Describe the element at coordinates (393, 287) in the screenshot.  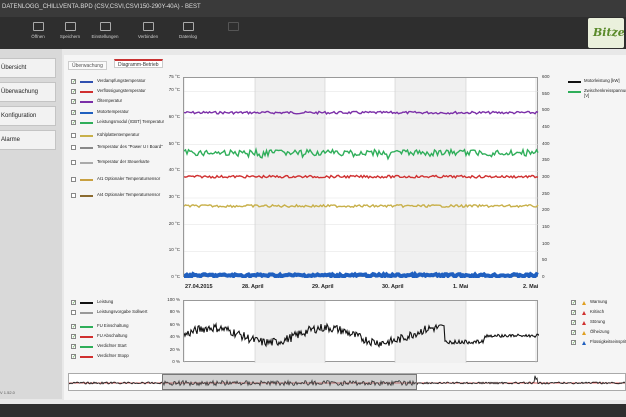
I see `x-tick-label: 30. April` at that location.